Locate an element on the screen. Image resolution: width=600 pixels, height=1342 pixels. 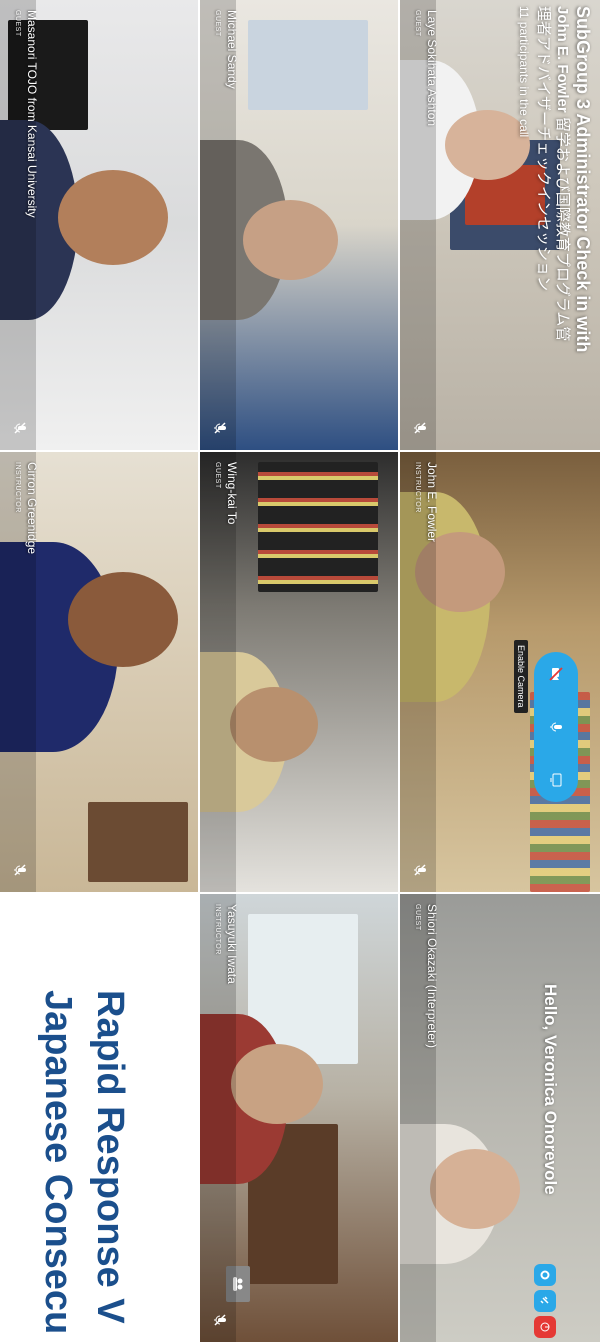
video-tile-john: Enable Camera John E. Fowler INSTRUCTOR is located at coordinates (500, 672).